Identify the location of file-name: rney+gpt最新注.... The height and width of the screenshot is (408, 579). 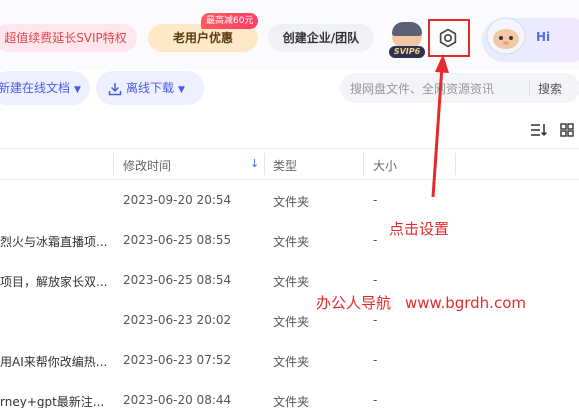
(52, 400).